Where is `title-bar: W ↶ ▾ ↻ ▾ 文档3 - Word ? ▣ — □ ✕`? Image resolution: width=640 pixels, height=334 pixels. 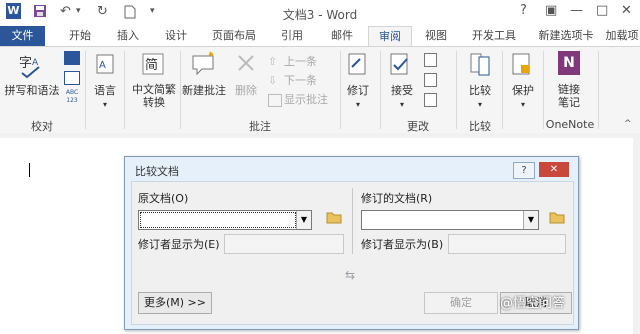
title-bar: W ↶ ▾ ↻ ▾ 文档3 - Word ? ▣ — □ ✕ is located at coordinates (320, 13).